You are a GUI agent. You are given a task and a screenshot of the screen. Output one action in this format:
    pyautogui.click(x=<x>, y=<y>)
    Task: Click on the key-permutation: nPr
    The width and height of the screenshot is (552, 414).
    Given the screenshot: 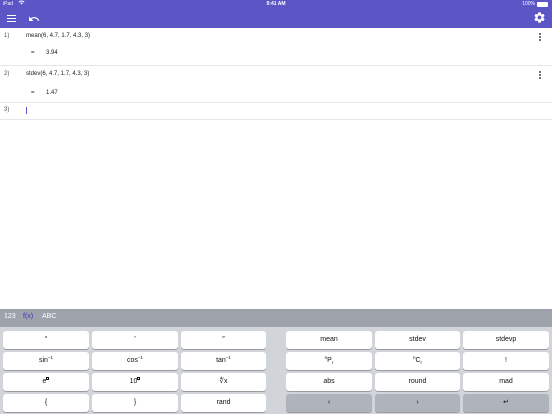 What is the action you would take?
    pyautogui.click(x=329, y=361)
    